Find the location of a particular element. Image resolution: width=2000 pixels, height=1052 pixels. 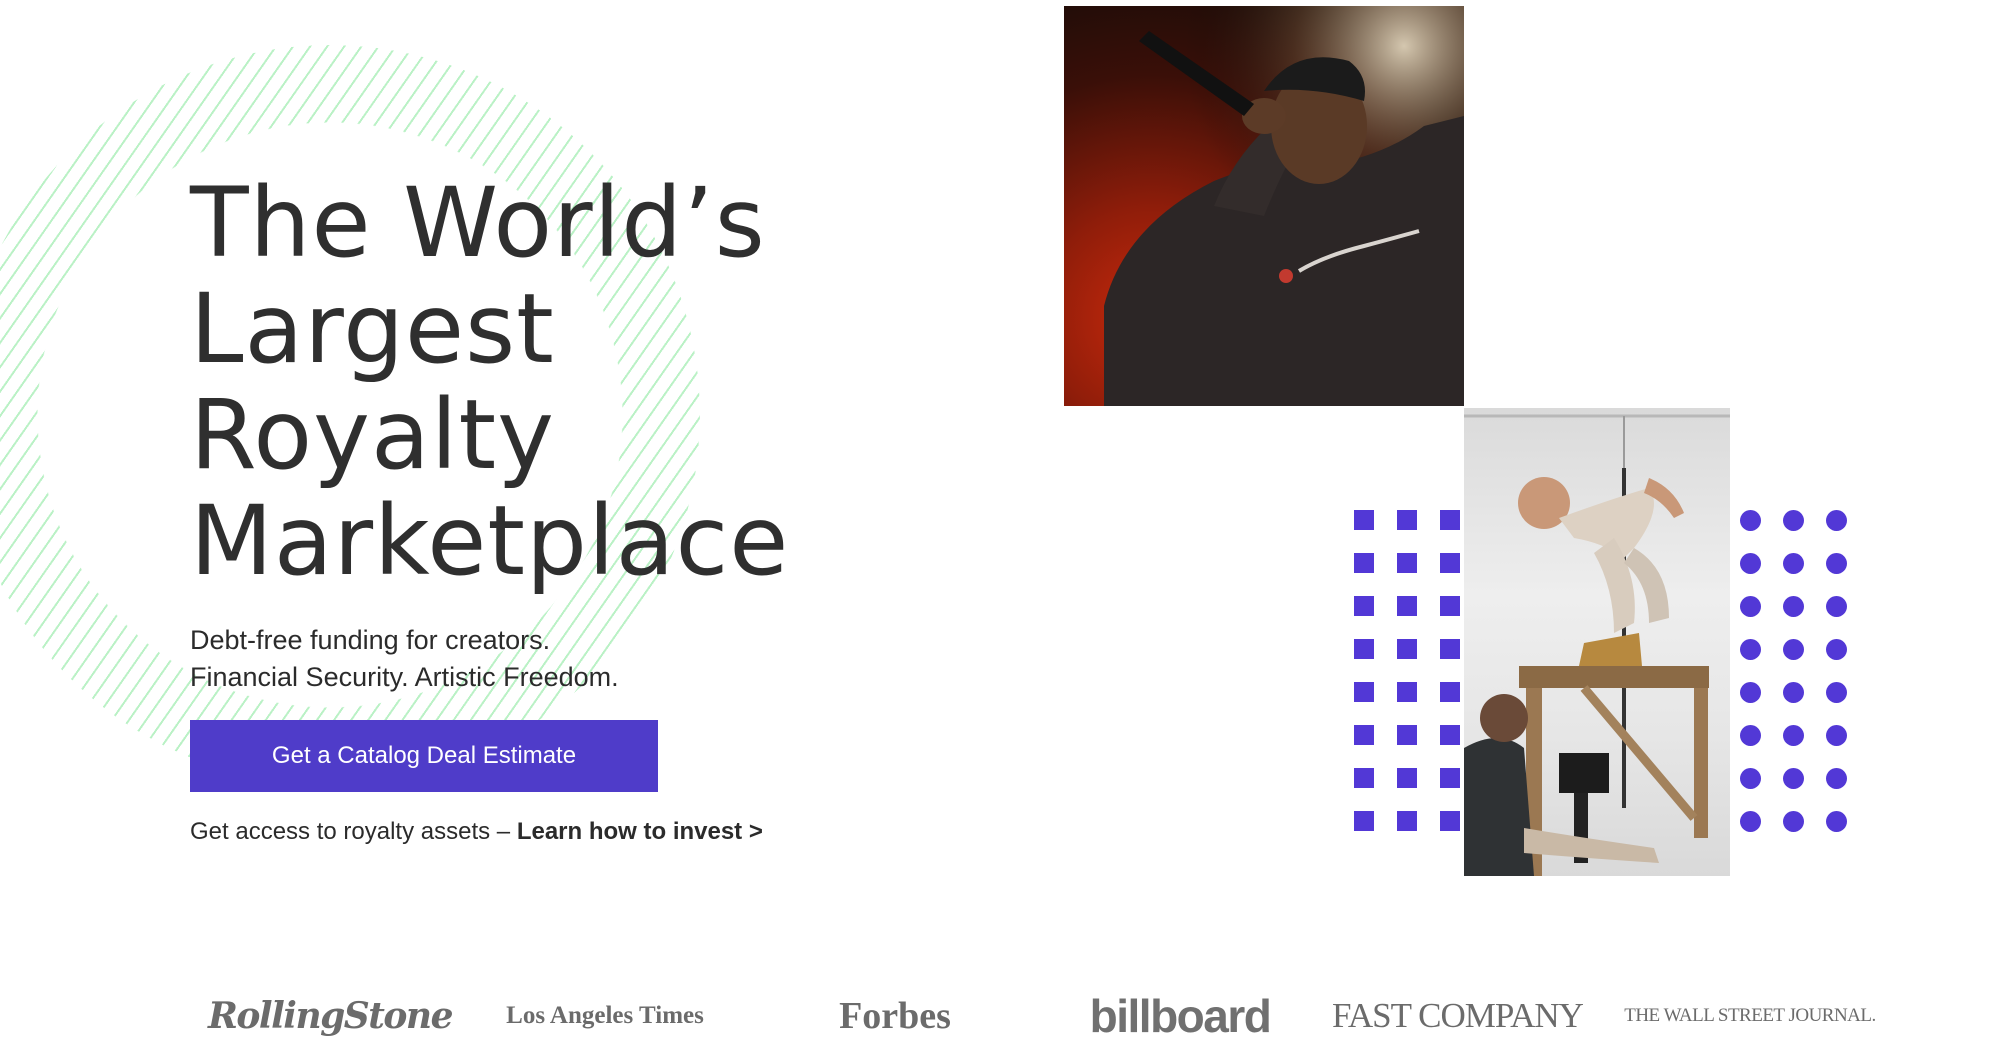

singer-illustration is located at coordinates (1264, 206).